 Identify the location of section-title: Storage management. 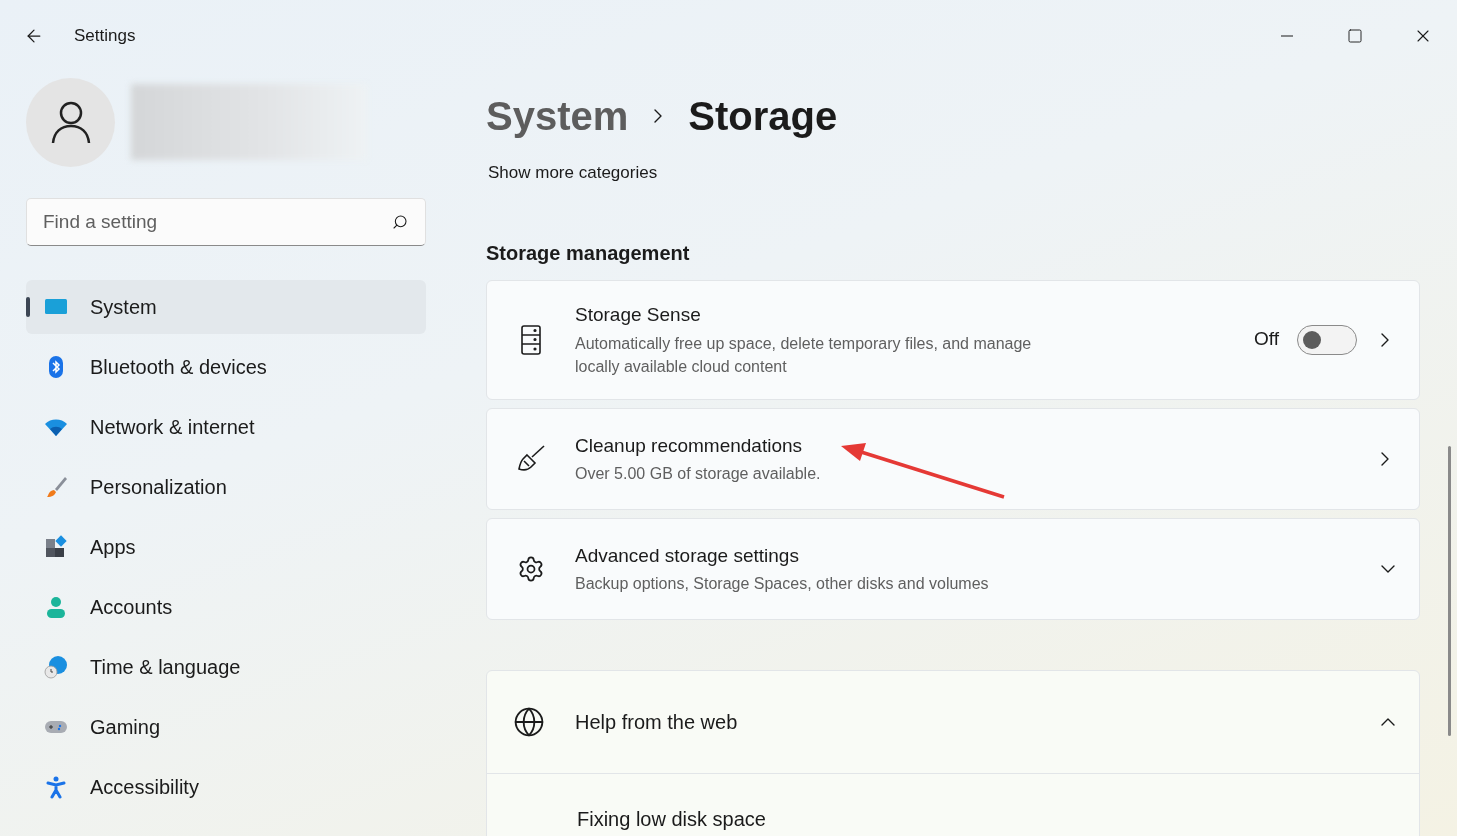
(588, 253).